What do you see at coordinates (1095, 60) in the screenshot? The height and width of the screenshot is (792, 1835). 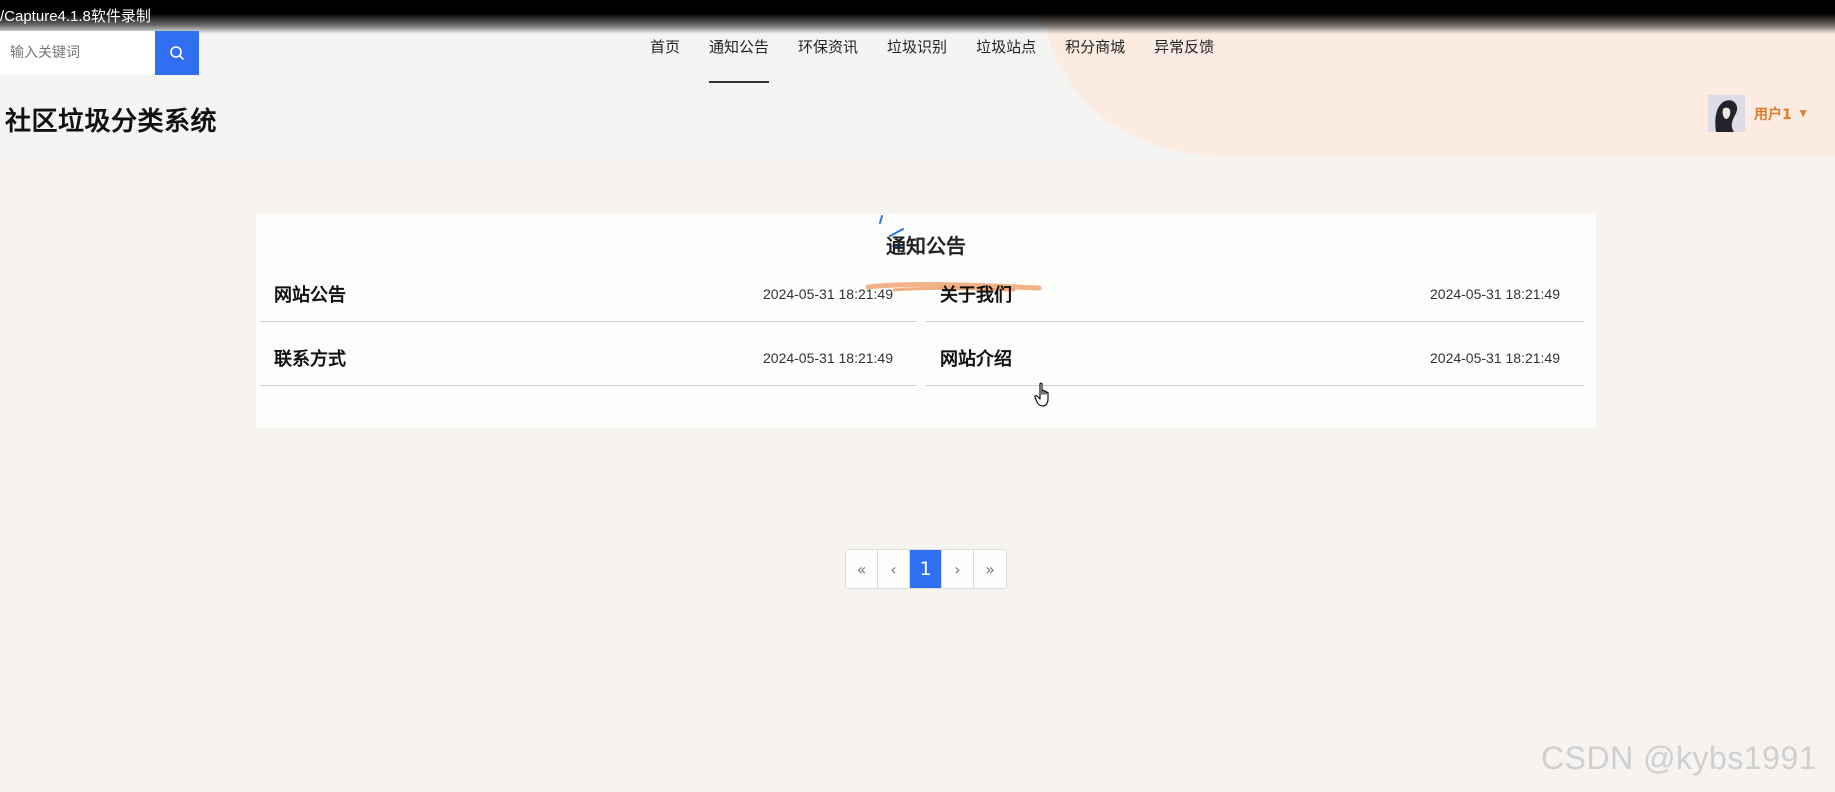 I see `nav-item-points-mall: 积分商城` at bounding box center [1095, 60].